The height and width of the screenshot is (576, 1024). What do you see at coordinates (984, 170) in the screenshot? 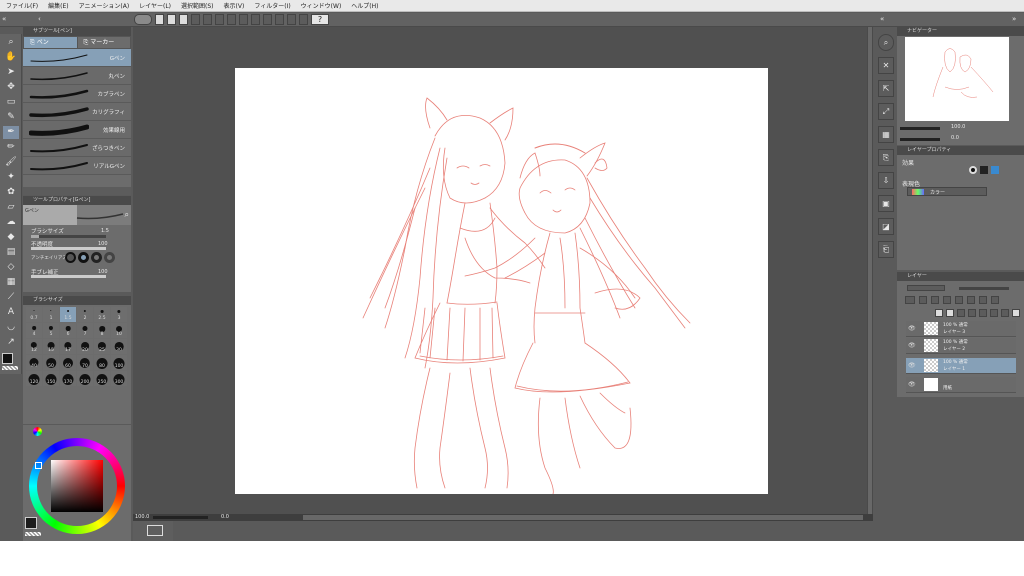
I see `effect-buttons` at bounding box center [984, 170].